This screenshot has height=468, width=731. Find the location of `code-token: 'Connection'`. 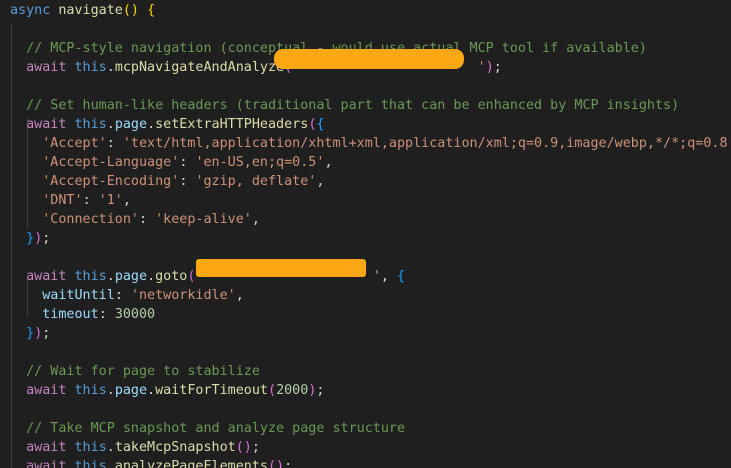

code-token: 'Connection' is located at coordinates (90, 219).